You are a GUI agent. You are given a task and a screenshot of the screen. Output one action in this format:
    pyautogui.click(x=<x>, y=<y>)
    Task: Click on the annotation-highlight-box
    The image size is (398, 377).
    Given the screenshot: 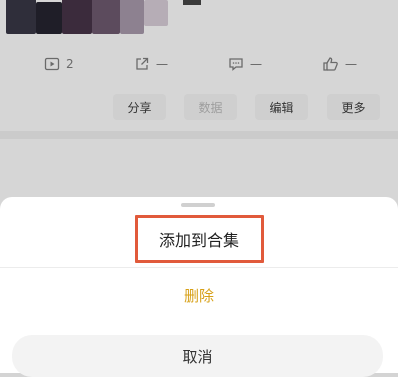 What is the action you would take?
    pyautogui.click(x=199, y=239)
    